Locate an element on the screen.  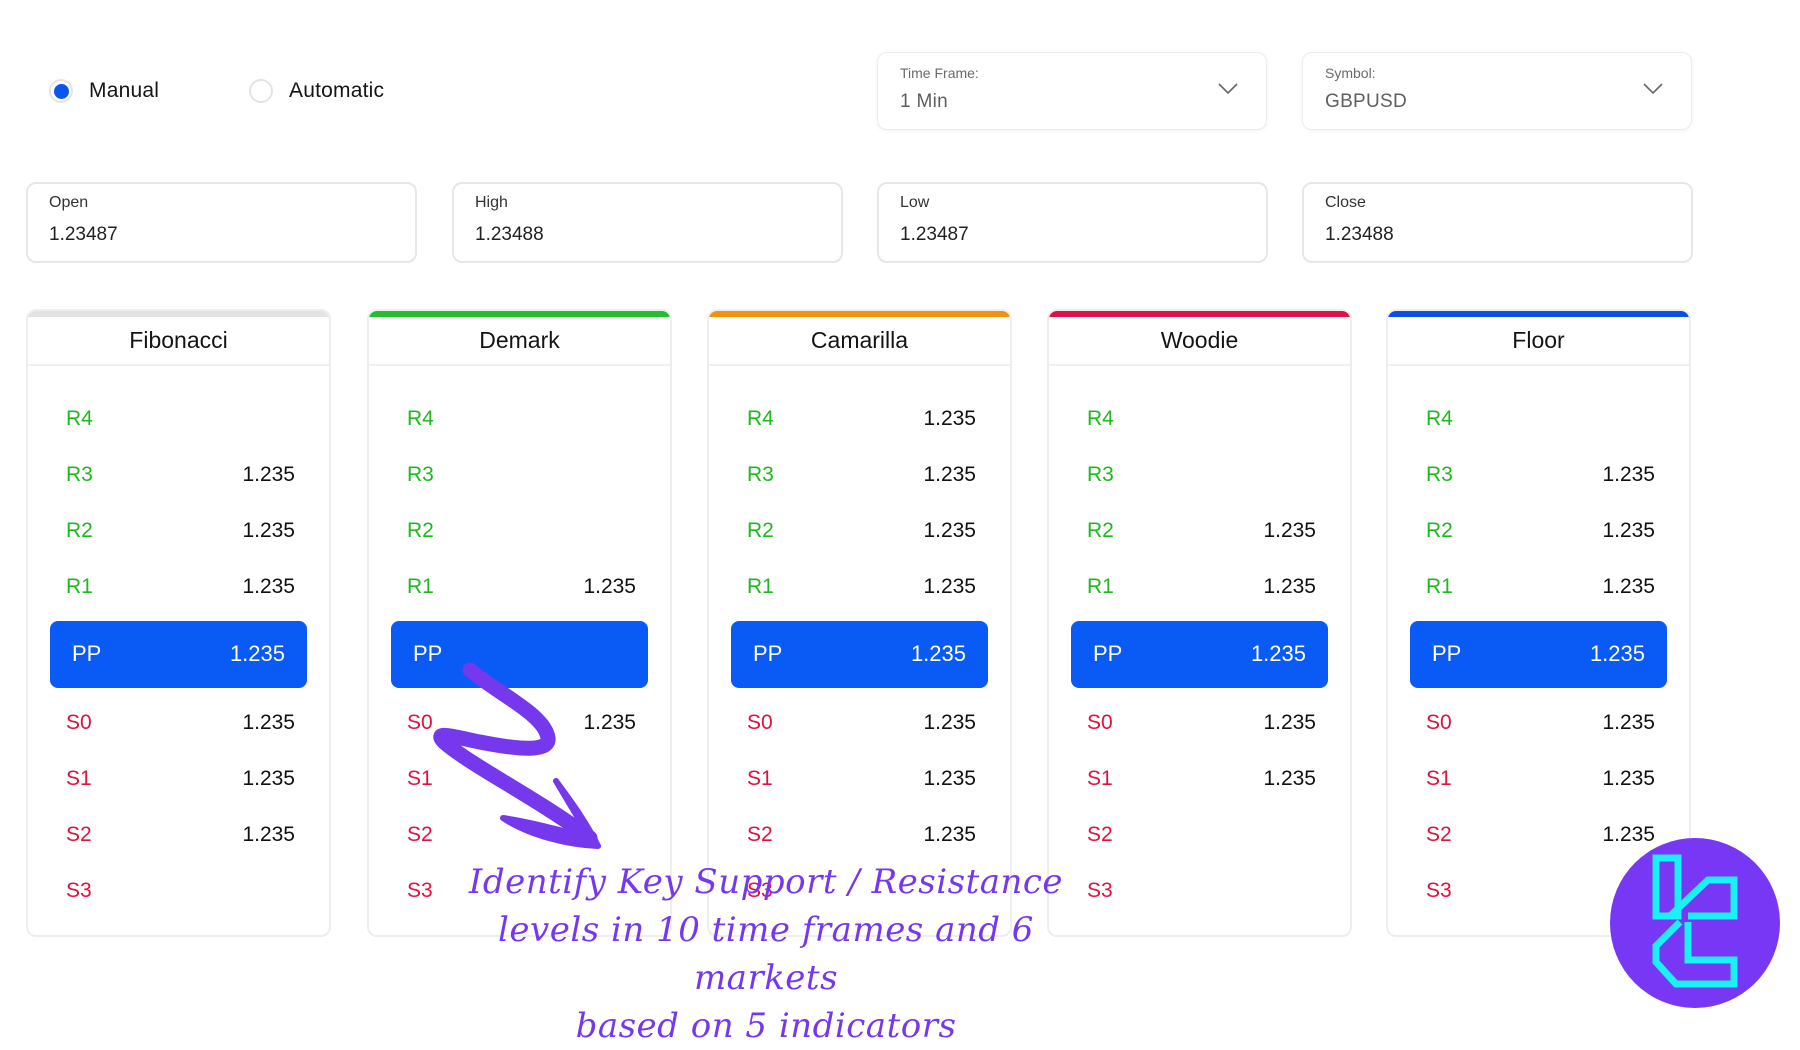
card-title: Camarilla is located at coordinates (859, 341).